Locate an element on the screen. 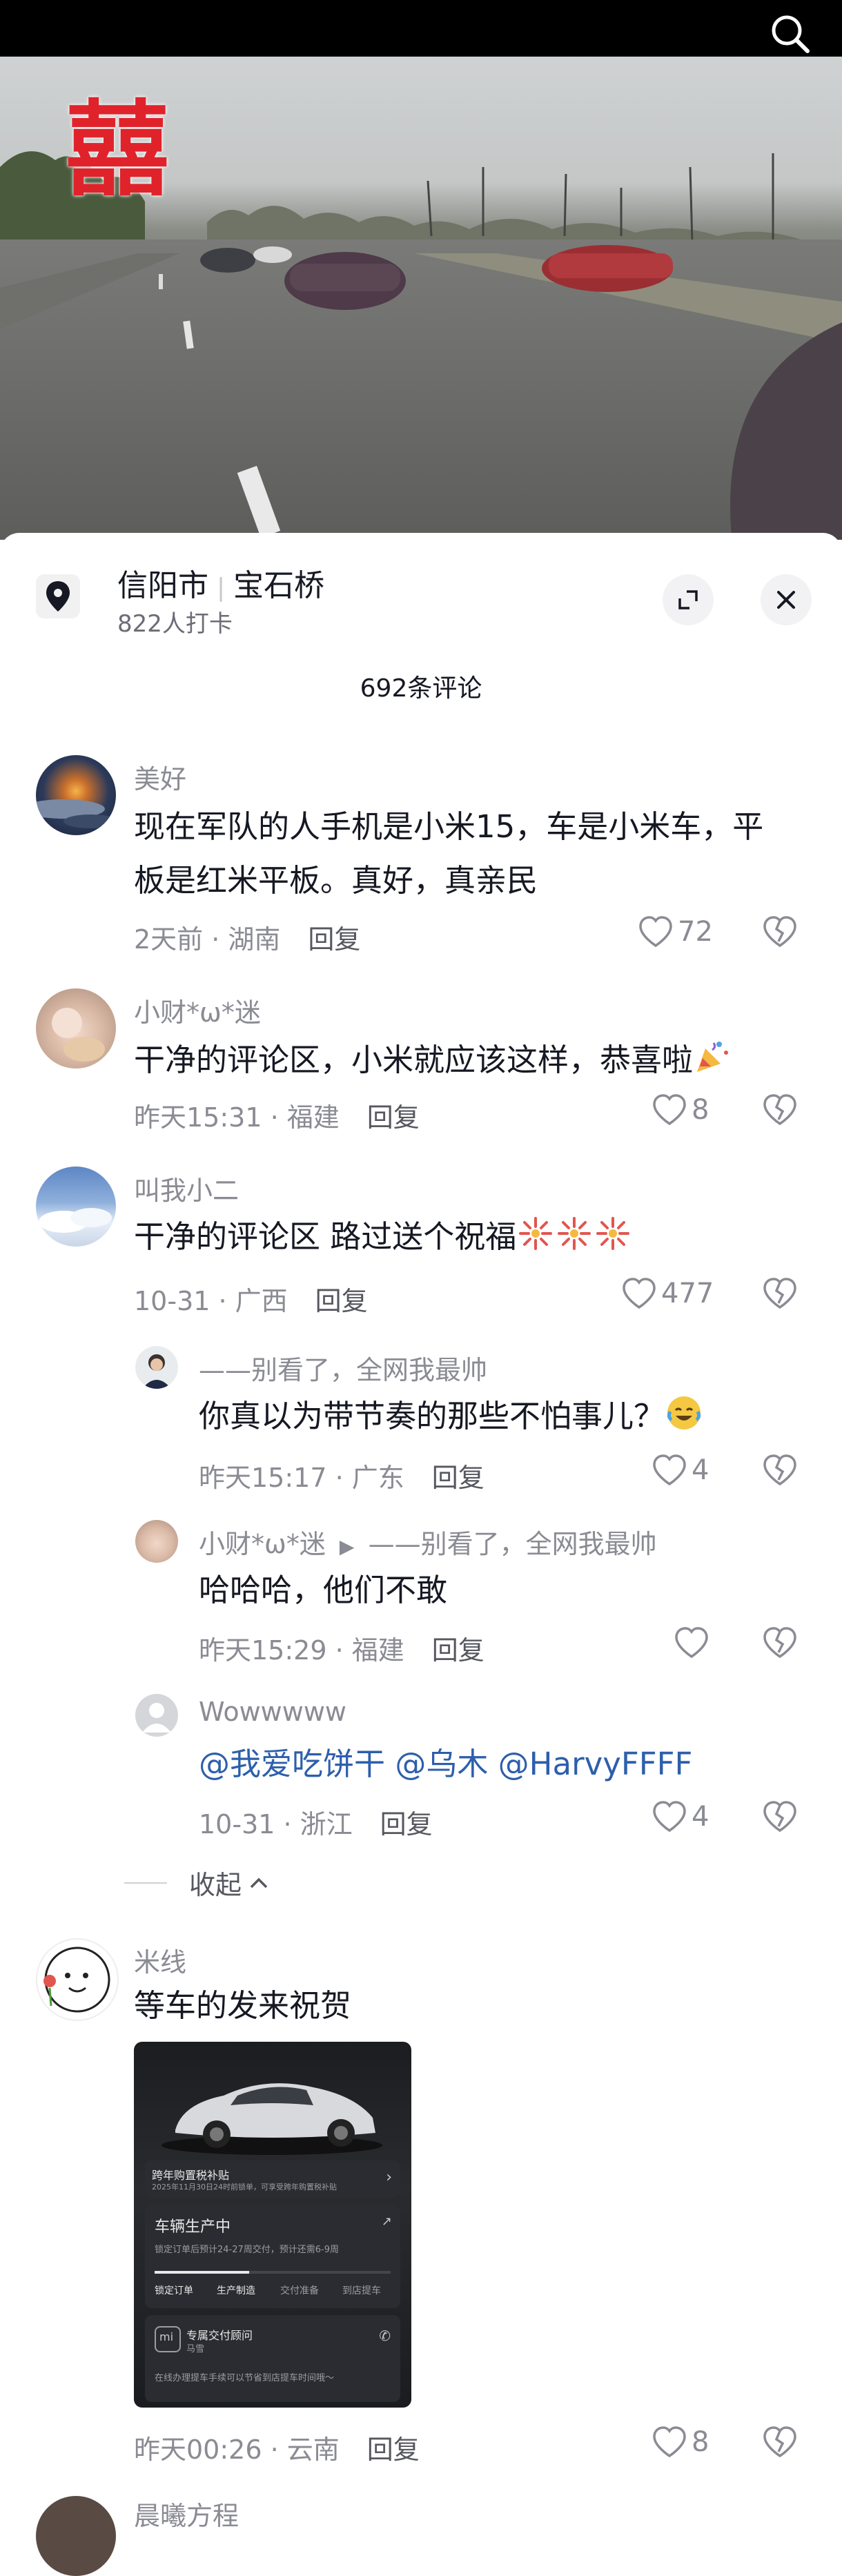  advisor-name: 马雪 is located at coordinates (195, 2349).